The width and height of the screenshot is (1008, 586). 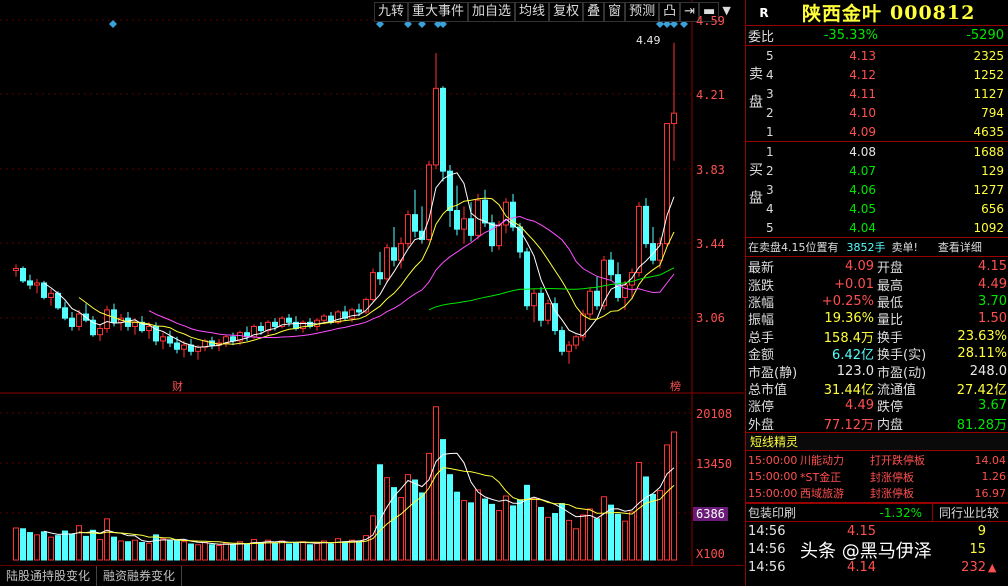 What do you see at coordinates (862, 112) in the screenshot?
I see `order-price: 4.10` at bounding box center [862, 112].